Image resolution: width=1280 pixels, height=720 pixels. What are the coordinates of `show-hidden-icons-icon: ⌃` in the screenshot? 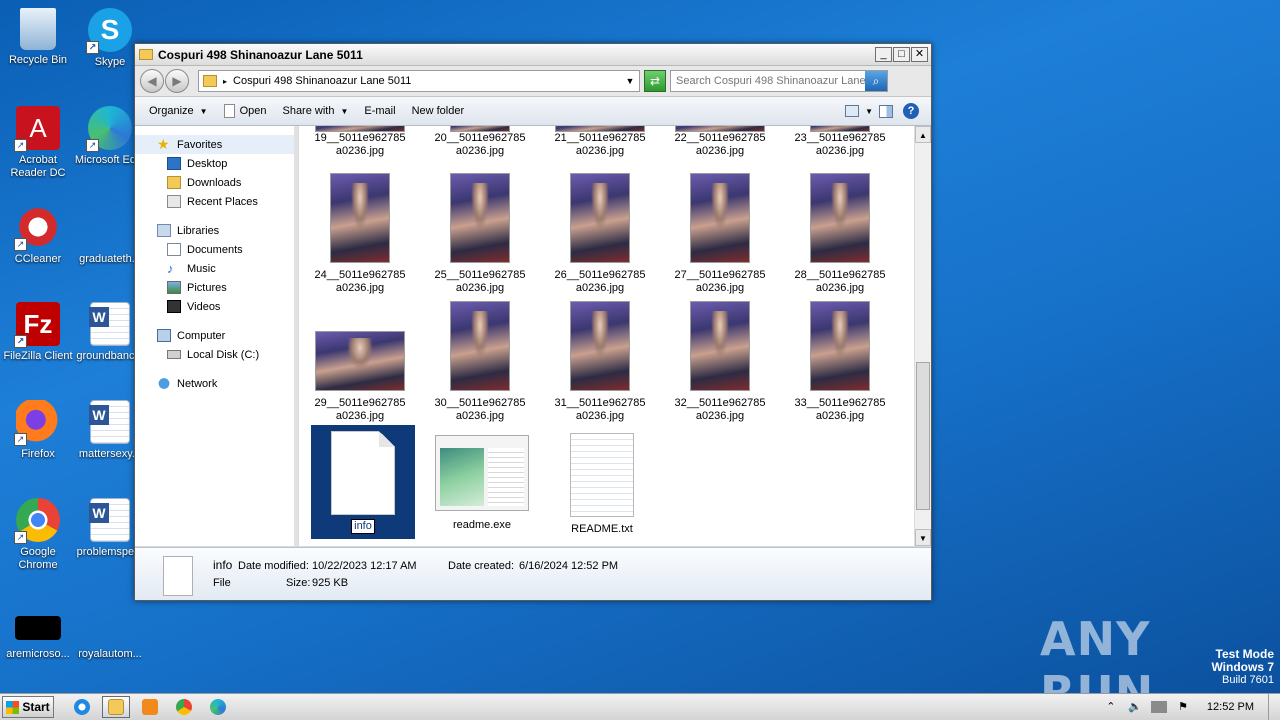 It's located at (1111, 707).